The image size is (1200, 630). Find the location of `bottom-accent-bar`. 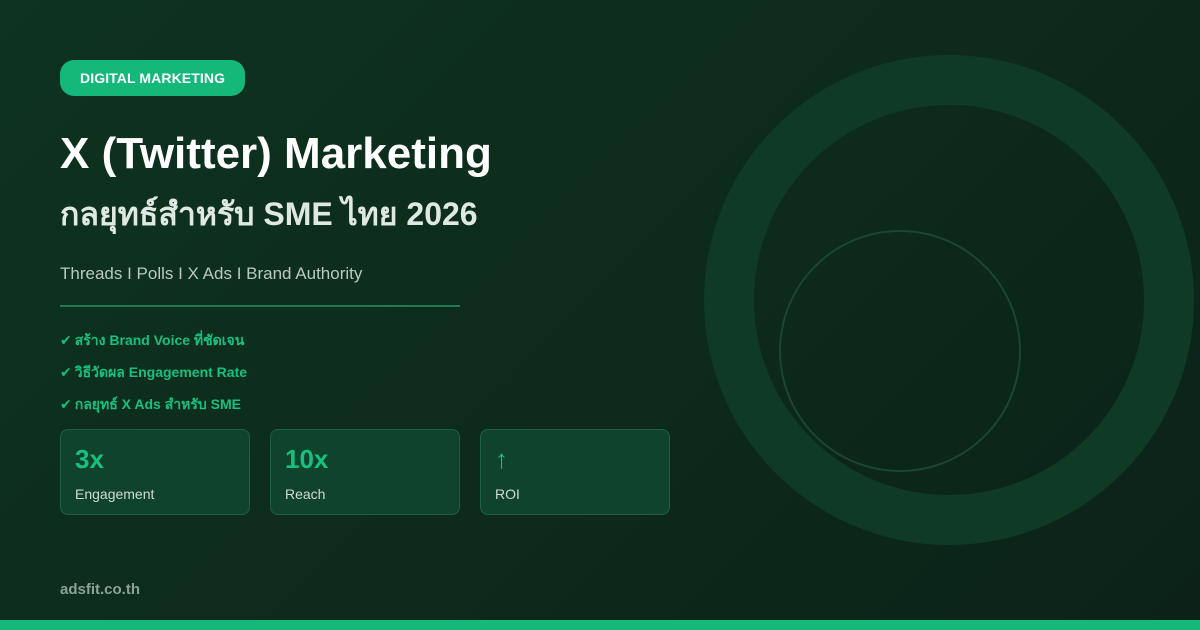

bottom-accent-bar is located at coordinates (600, 625).